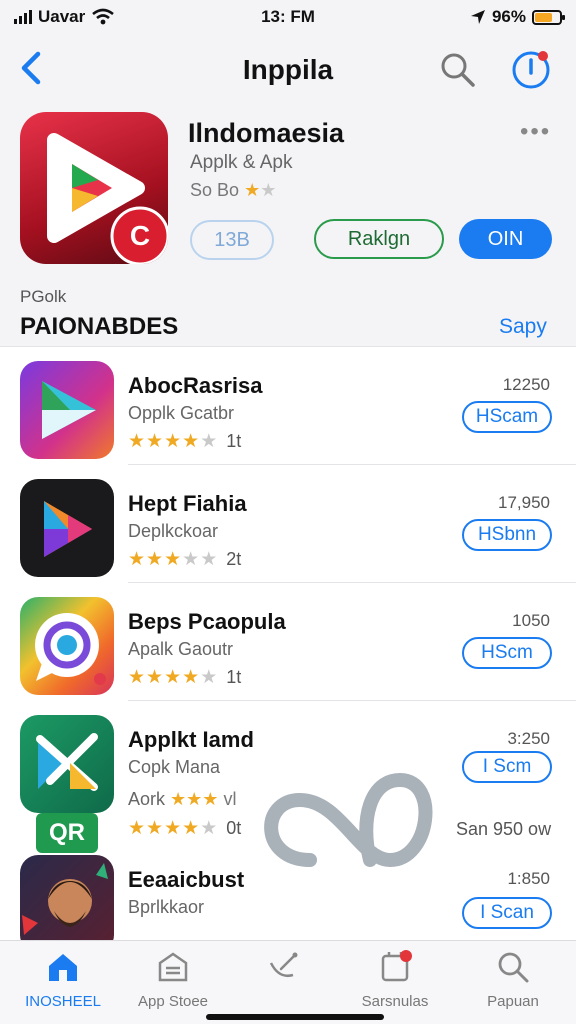 This screenshot has width=576, height=1024. Describe the element at coordinates (207, 621) in the screenshot. I see `app-name: Beps Pcaopula` at that location.